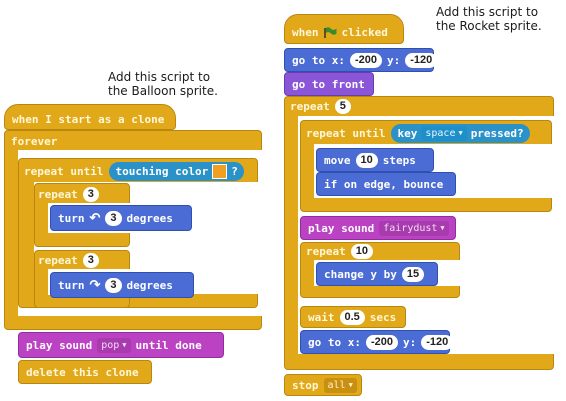 The width and height of the screenshot is (566, 401). Describe the element at coordinates (318, 60) in the screenshot. I see `goto-label-1: go to x:` at that location.